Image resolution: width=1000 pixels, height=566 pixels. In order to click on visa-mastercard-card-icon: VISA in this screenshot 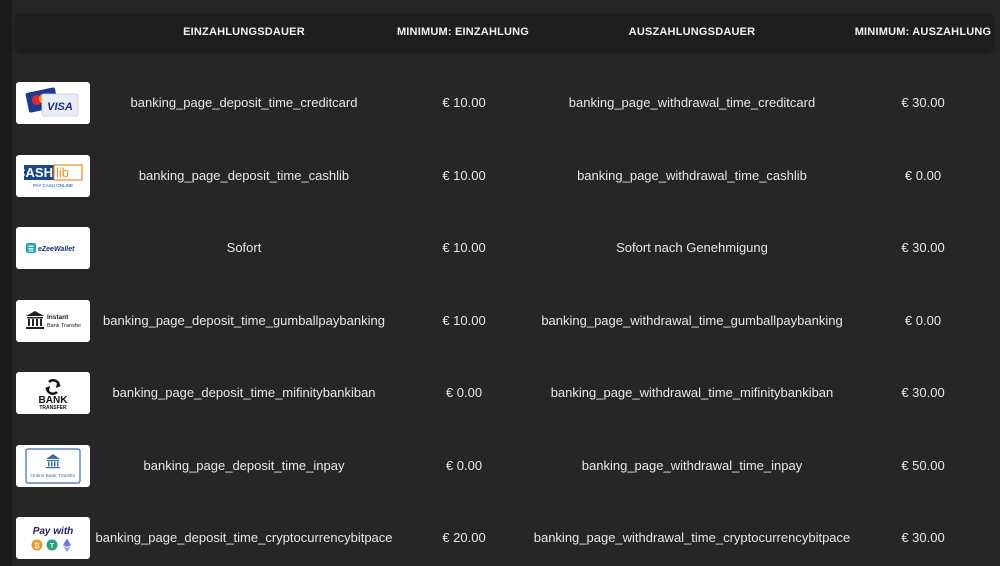, I will do `click(53, 103)`.